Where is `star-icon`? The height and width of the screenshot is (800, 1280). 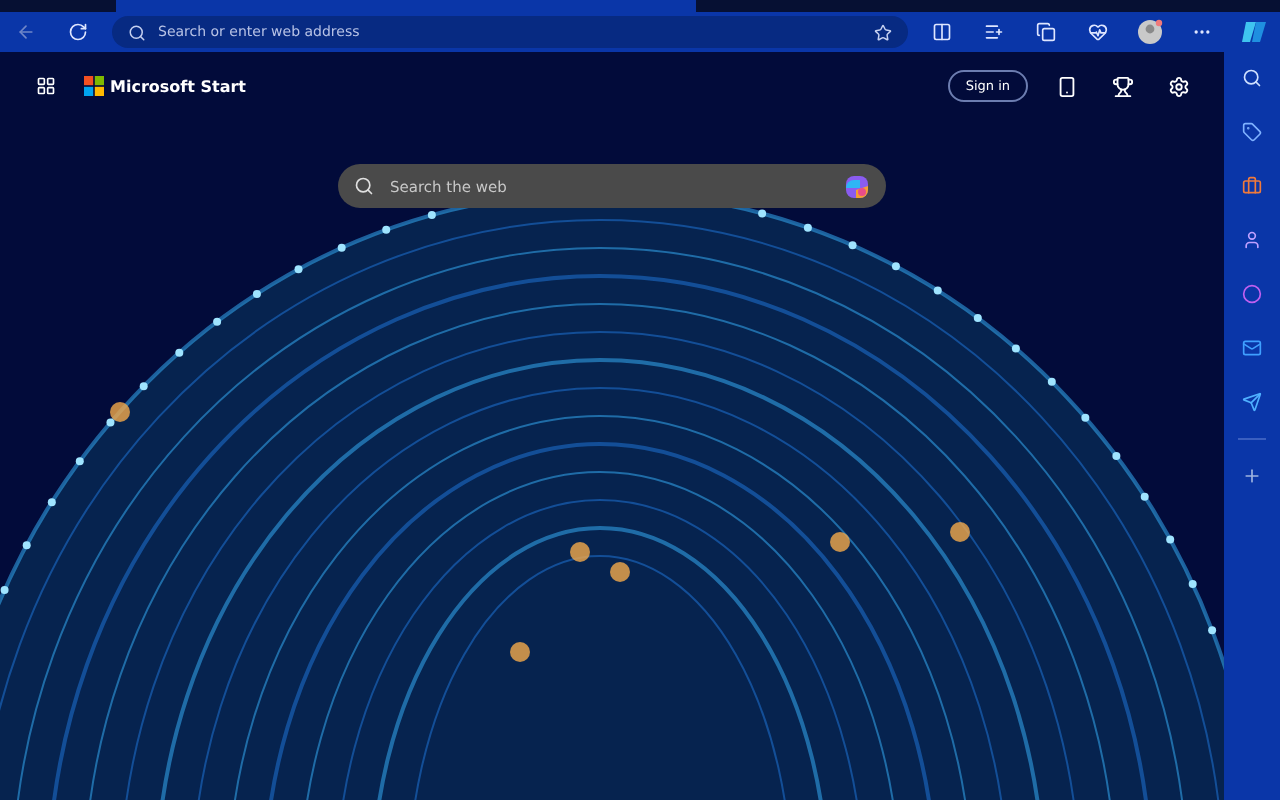 star-icon is located at coordinates (883, 32).